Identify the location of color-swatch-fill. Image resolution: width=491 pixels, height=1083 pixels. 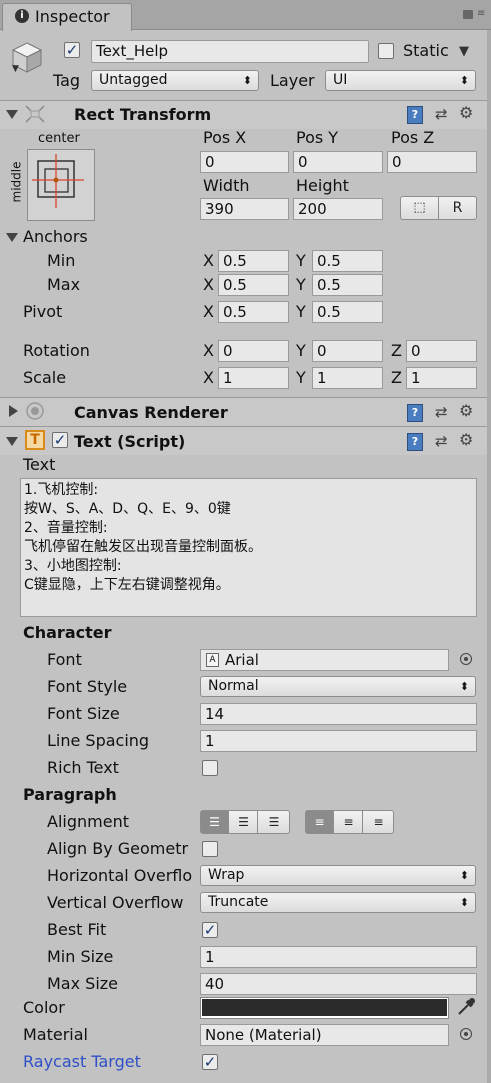
(324, 1007).